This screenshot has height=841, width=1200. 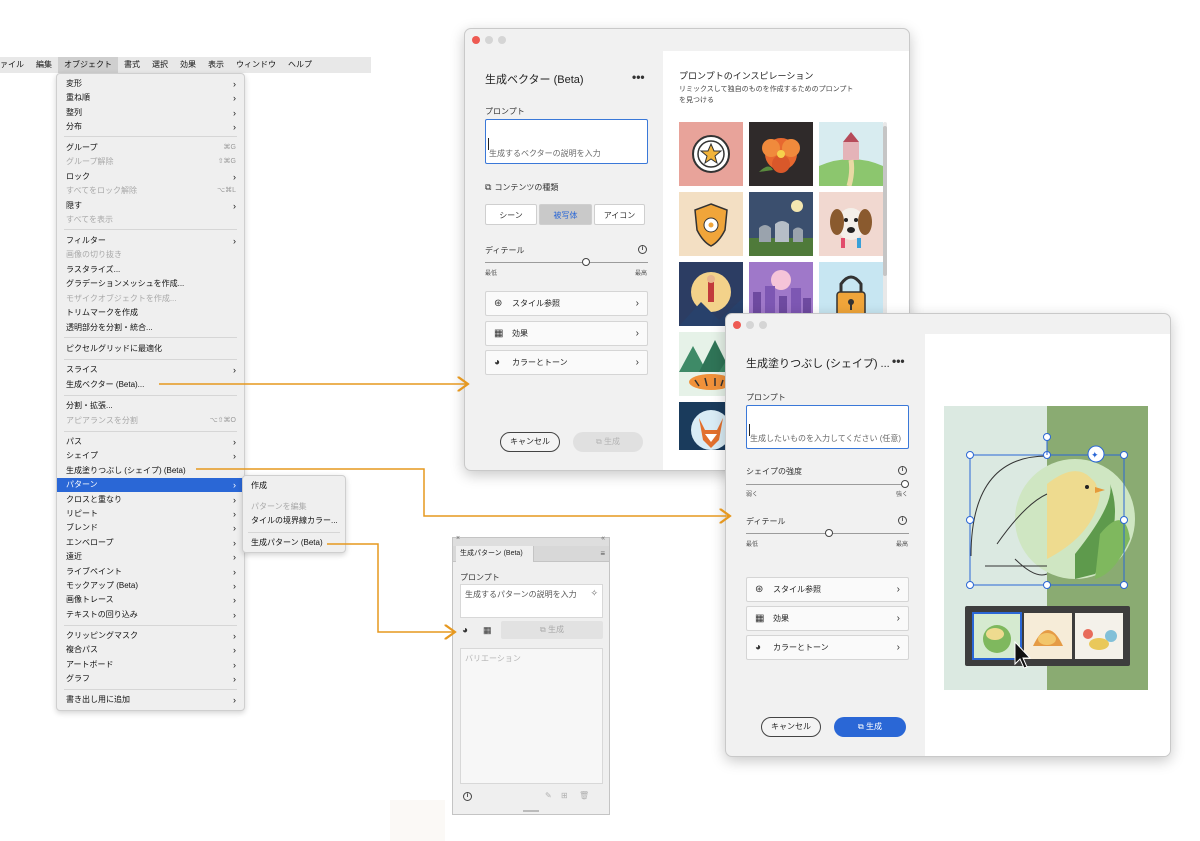 I want to click on menu-item-33: 画像トレース ›, so click(x=150, y=600).